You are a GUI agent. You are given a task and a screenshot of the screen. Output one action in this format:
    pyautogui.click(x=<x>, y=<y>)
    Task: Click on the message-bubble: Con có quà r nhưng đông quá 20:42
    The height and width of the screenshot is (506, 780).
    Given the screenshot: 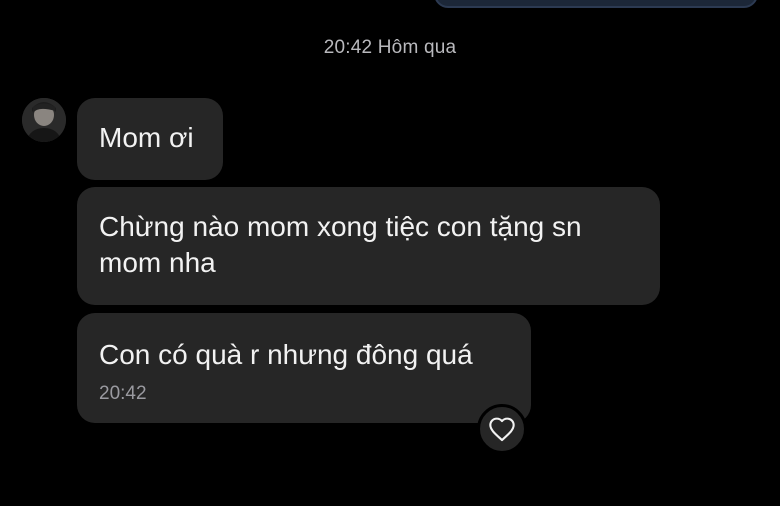 What is the action you would take?
    pyautogui.click(x=304, y=368)
    